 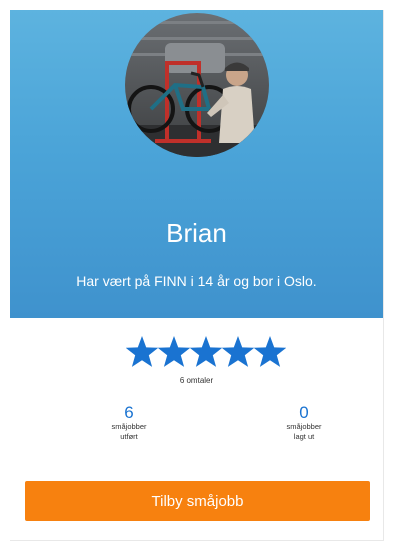 What do you see at coordinates (197, 501) in the screenshot?
I see `offer-job-button: Tilby småjobb` at bounding box center [197, 501].